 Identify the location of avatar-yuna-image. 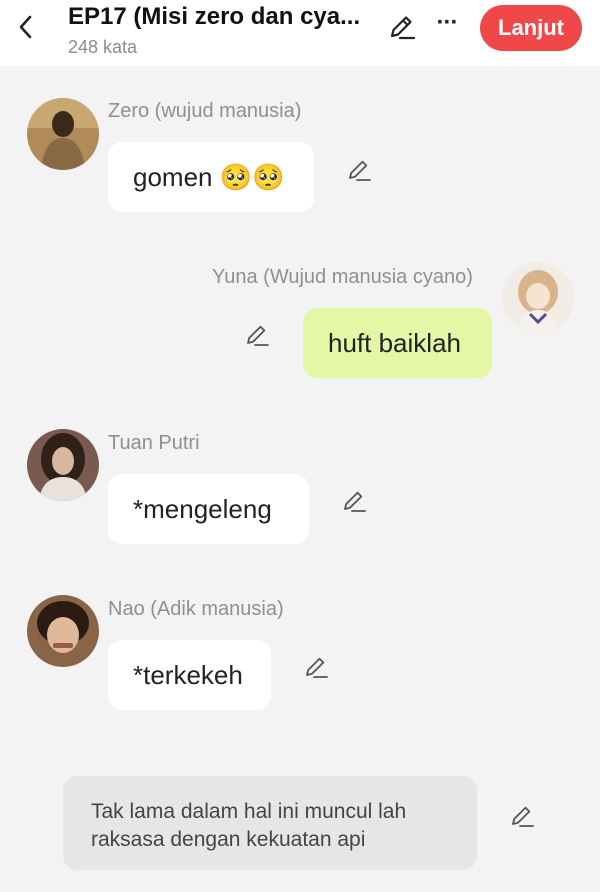
(538, 298).